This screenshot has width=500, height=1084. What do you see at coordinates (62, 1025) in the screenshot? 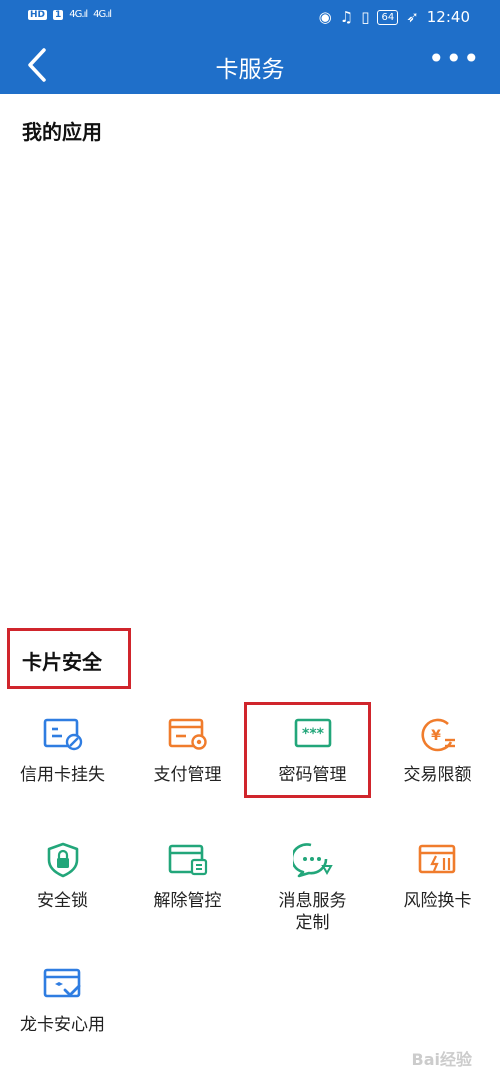
I see `grid-item-label: 龙卡安心用` at bounding box center [62, 1025].